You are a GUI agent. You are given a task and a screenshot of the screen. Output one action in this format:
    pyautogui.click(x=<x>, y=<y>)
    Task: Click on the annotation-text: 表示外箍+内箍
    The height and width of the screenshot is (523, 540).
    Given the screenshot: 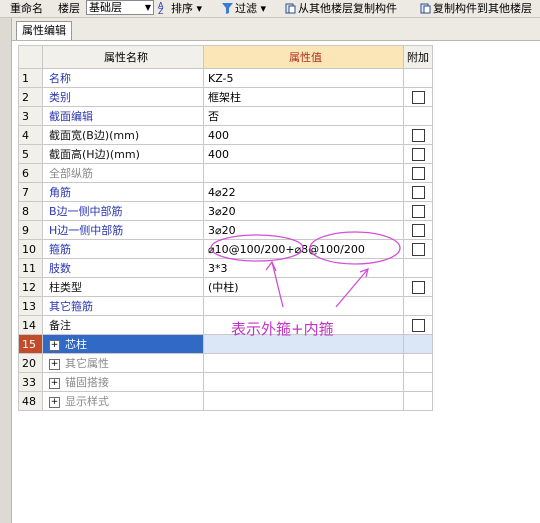 What is the action you would take?
    pyautogui.click(x=282, y=329)
    